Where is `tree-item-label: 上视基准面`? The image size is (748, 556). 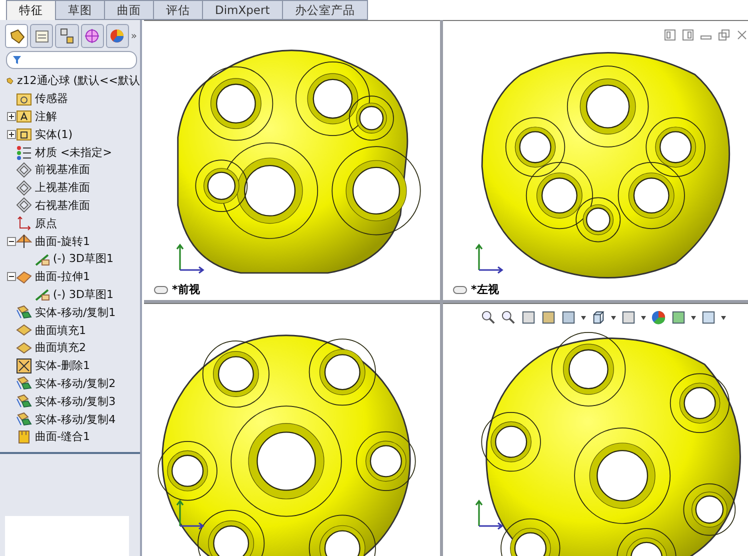
tree-item-label: 上视基准面 is located at coordinates (62, 188).